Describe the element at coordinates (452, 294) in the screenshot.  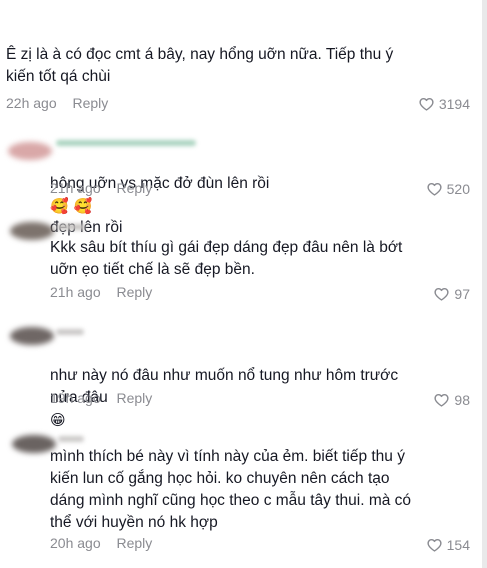
I see `like-button: 97` at that location.